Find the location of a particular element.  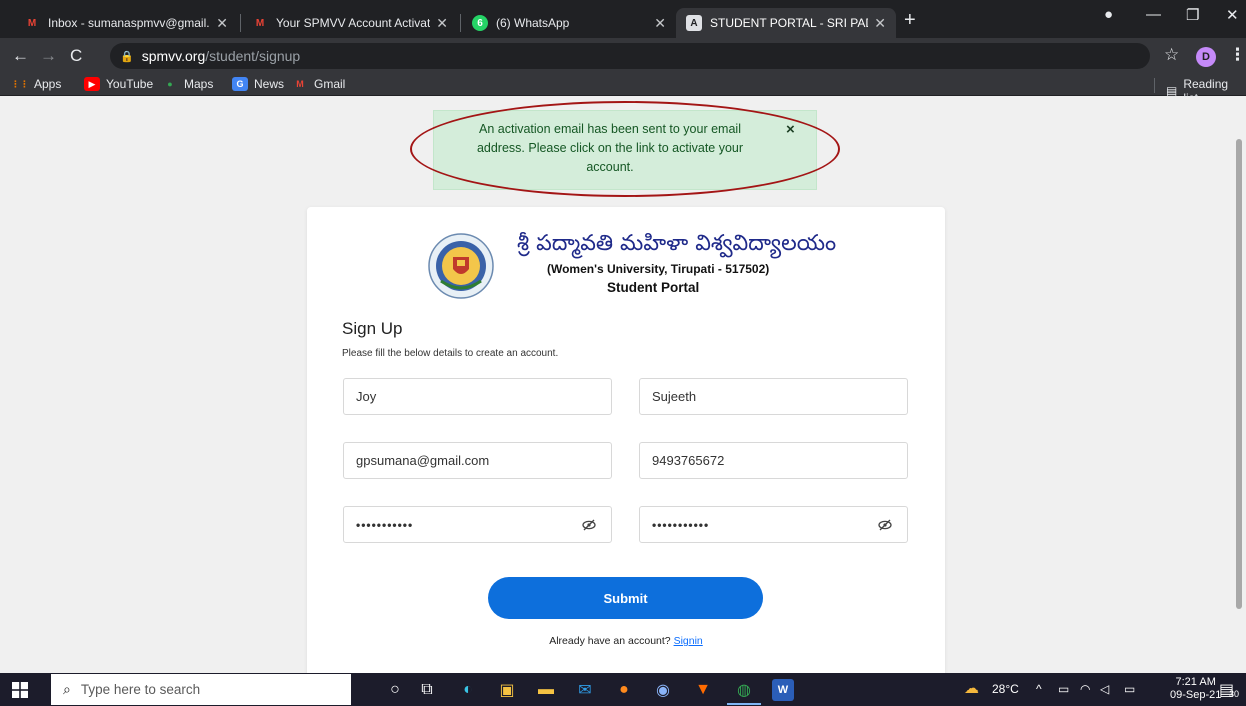

bookmark-news: G News is located at coordinates (258, 84).